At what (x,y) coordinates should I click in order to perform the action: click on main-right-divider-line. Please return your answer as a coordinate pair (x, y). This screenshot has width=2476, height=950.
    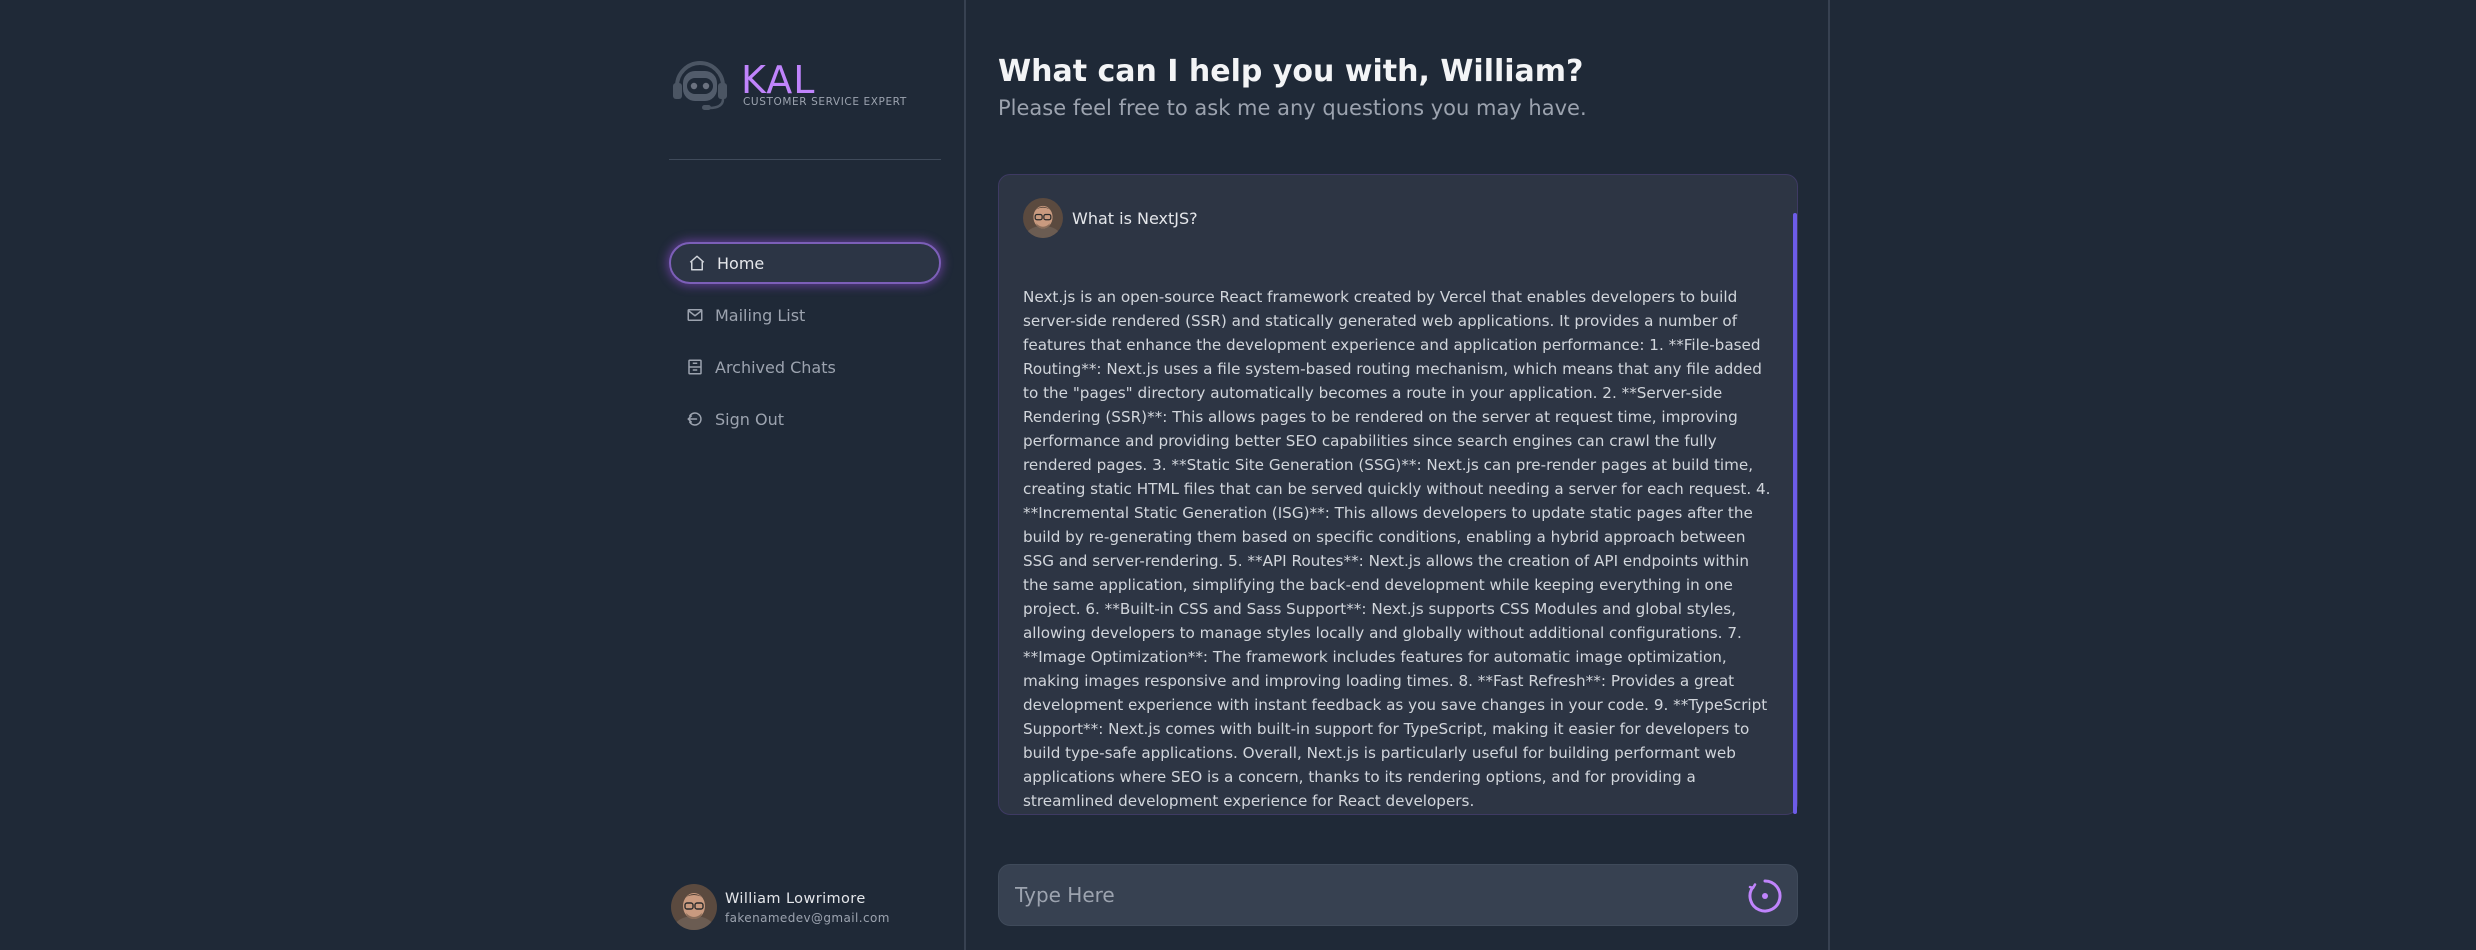
    Looking at the image, I should click on (1829, 475).